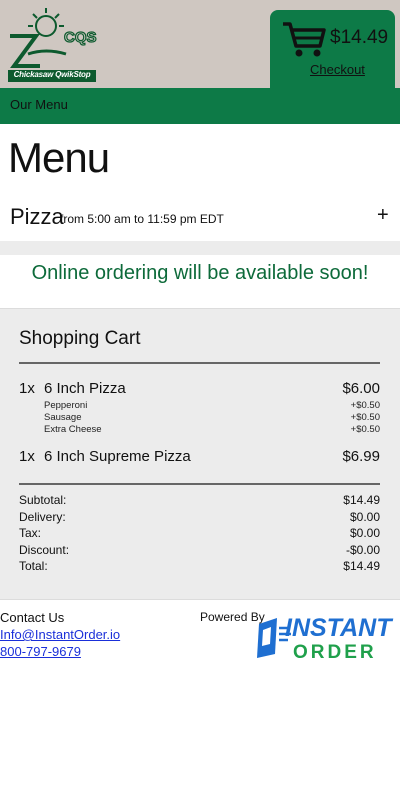 This screenshot has height=800, width=400. Describe the element at coordinates (80, 338) in the screenshot. I see `cart-title: Shopping Cart` at that location.